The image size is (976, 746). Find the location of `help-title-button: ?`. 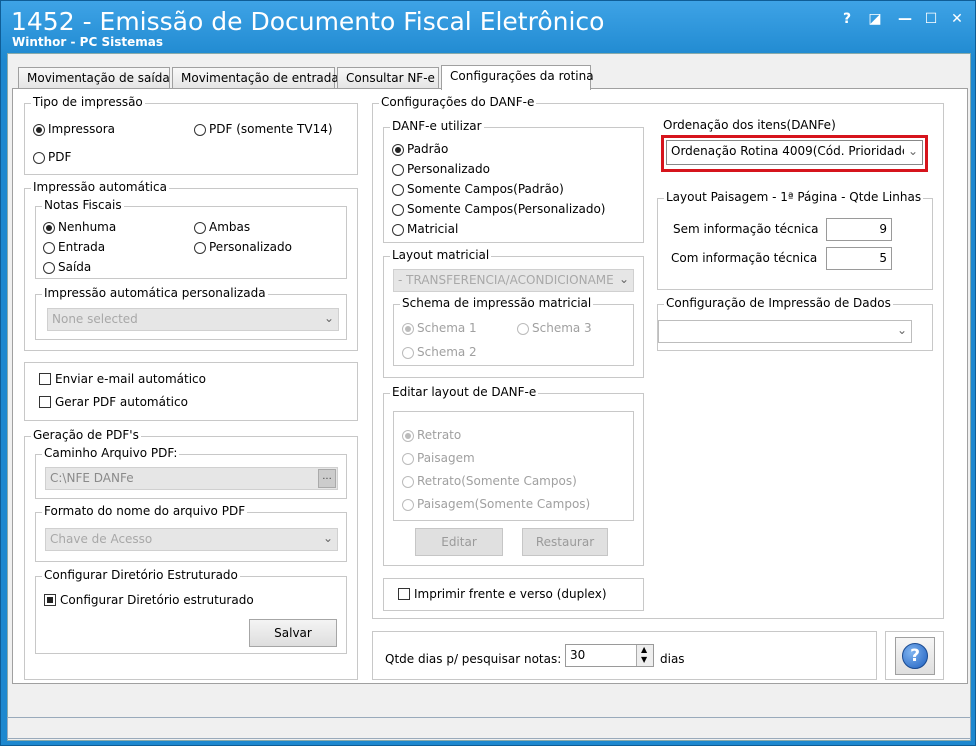

help-title-button: ? is located at coordinates (847, 19).